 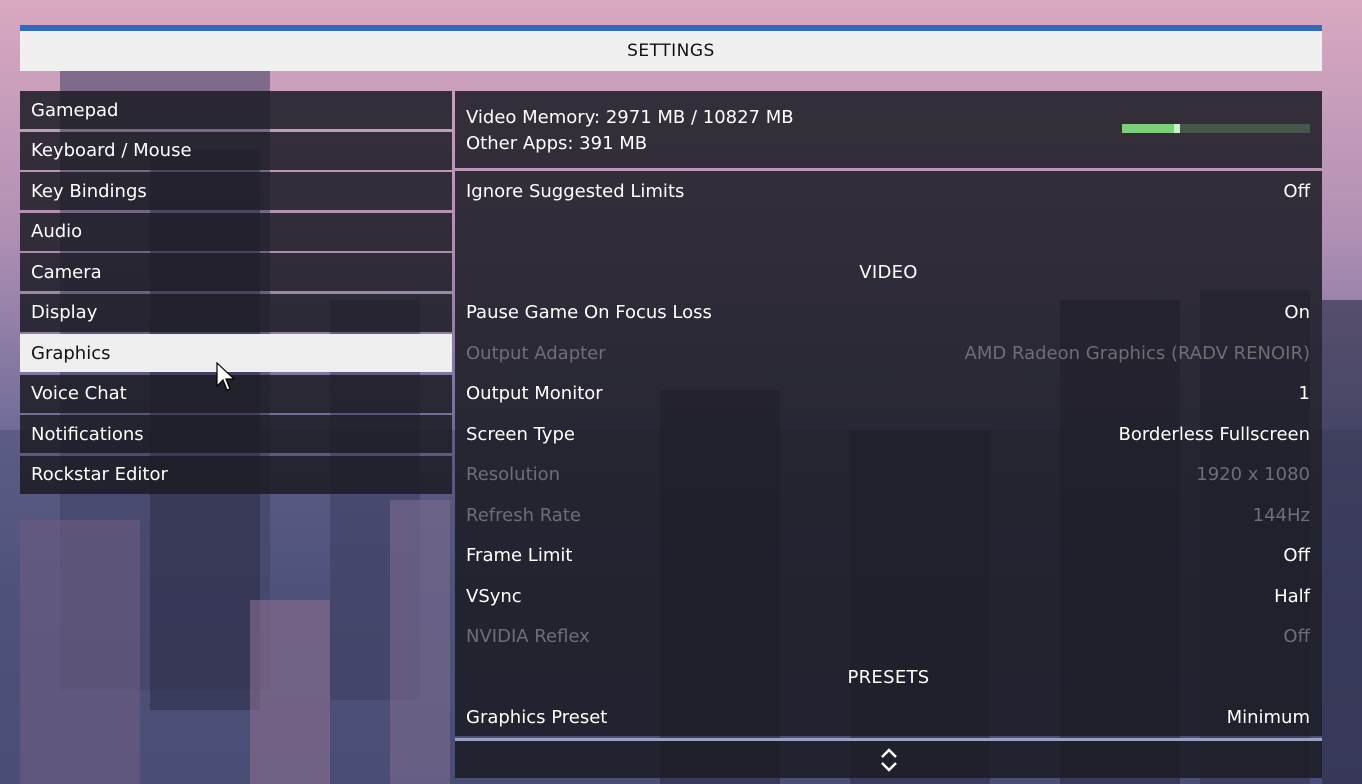 I want to click on setting-value: 1, so click(x=1304, y=394).